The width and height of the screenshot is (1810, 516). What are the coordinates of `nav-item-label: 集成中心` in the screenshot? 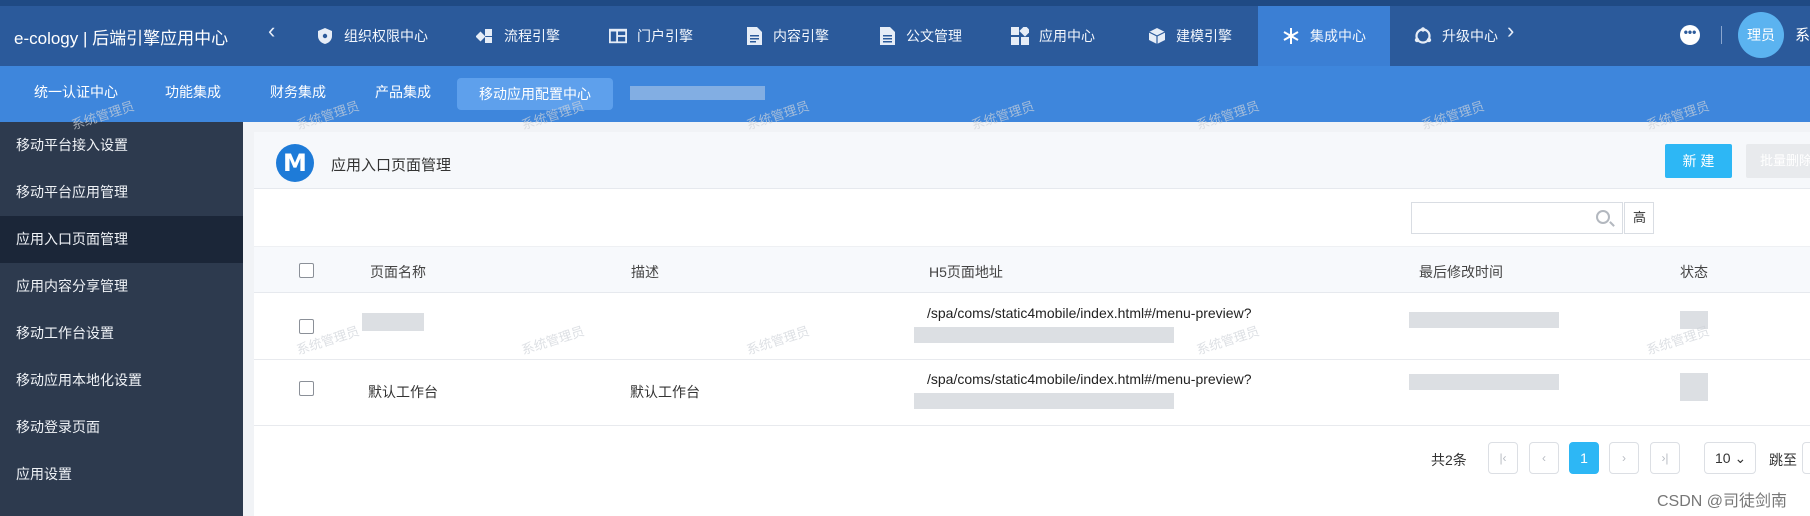 It's located at (1338, 36).